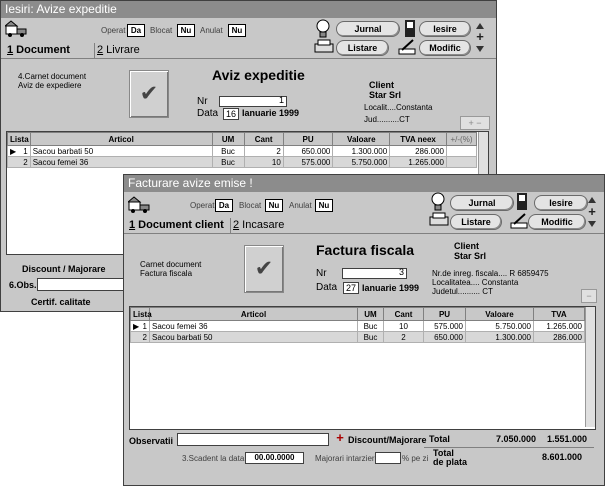  Describe the element at coordinates (263, 139) in the screenshot. I see `col-cant: Cant` at that location.